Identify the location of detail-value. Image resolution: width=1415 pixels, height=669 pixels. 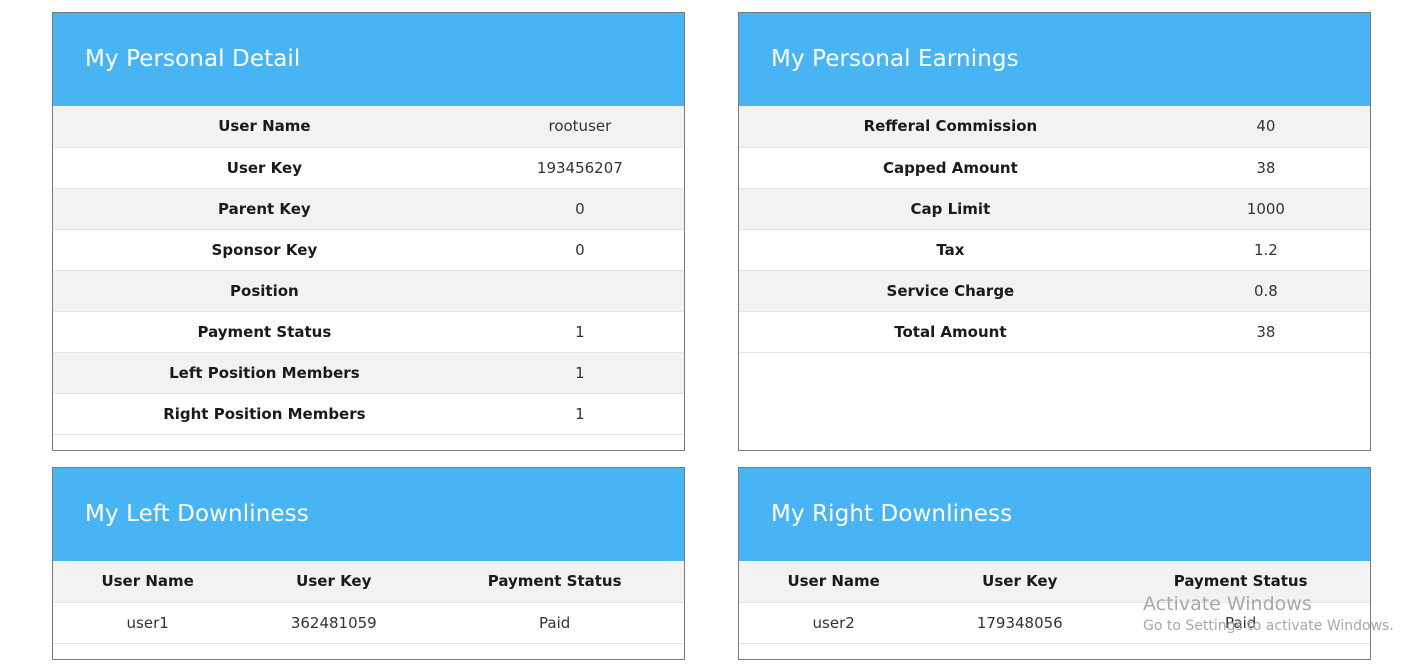
(579, 291).